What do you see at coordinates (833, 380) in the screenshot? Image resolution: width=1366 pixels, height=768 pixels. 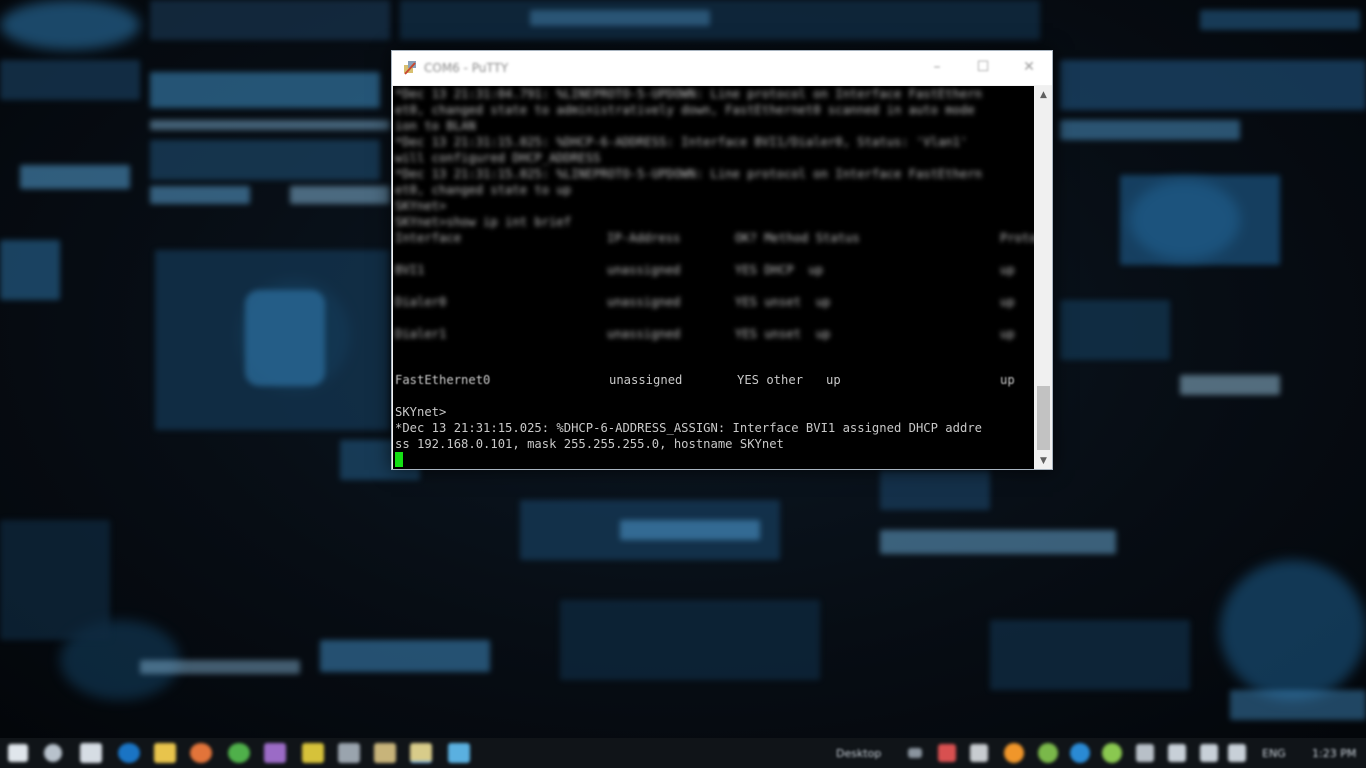 I see `row-status: up` at bounding box center [833, 380].